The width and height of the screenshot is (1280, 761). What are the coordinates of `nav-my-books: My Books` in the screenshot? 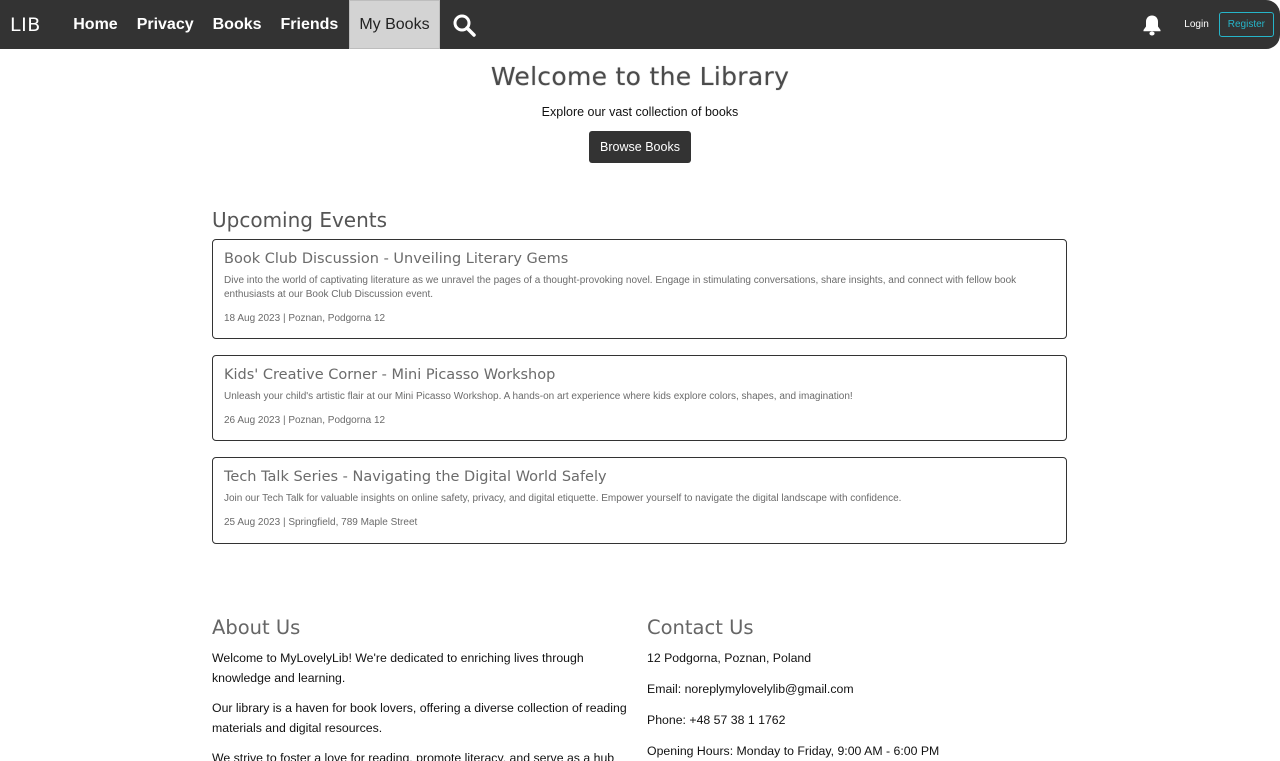 It's located at (394, 24).